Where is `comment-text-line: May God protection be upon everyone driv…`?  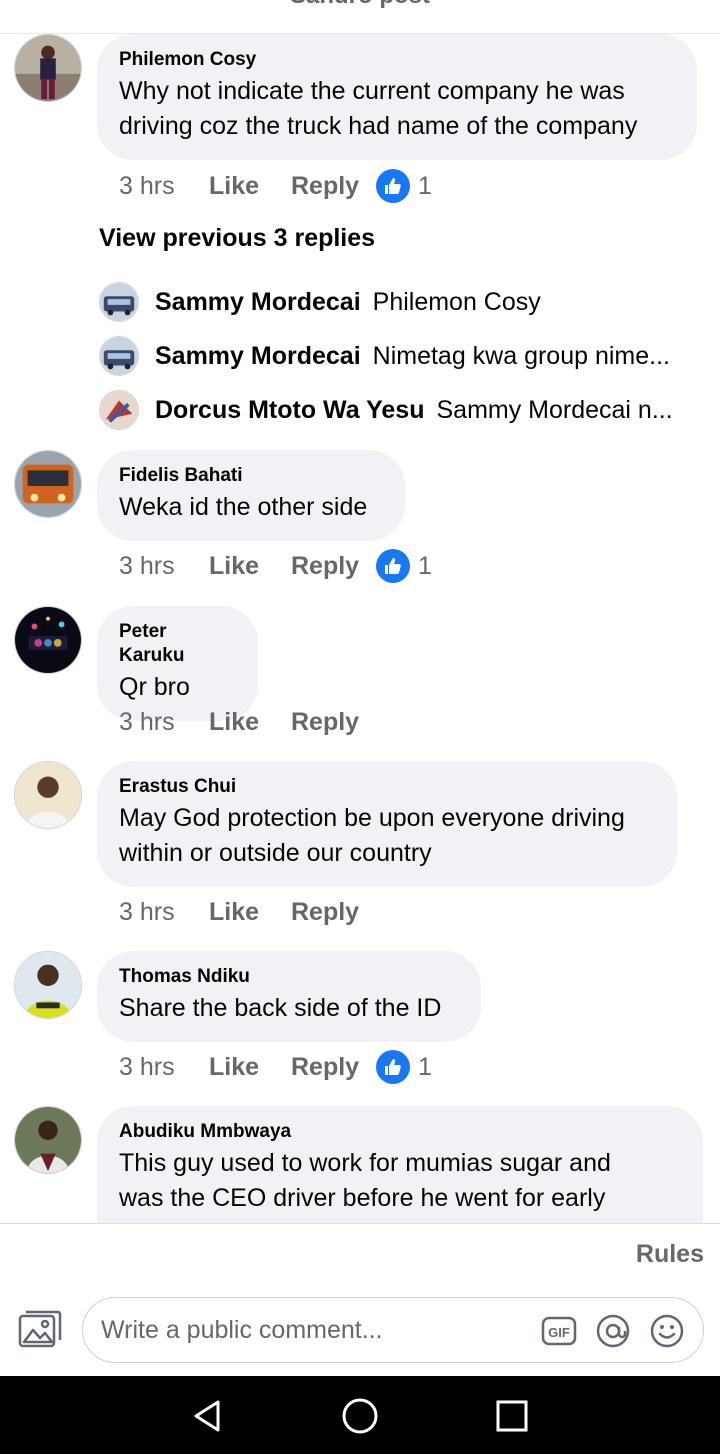
comment-text-line: May God protection be upon everyone driv… is located at coordinates (372, 818).